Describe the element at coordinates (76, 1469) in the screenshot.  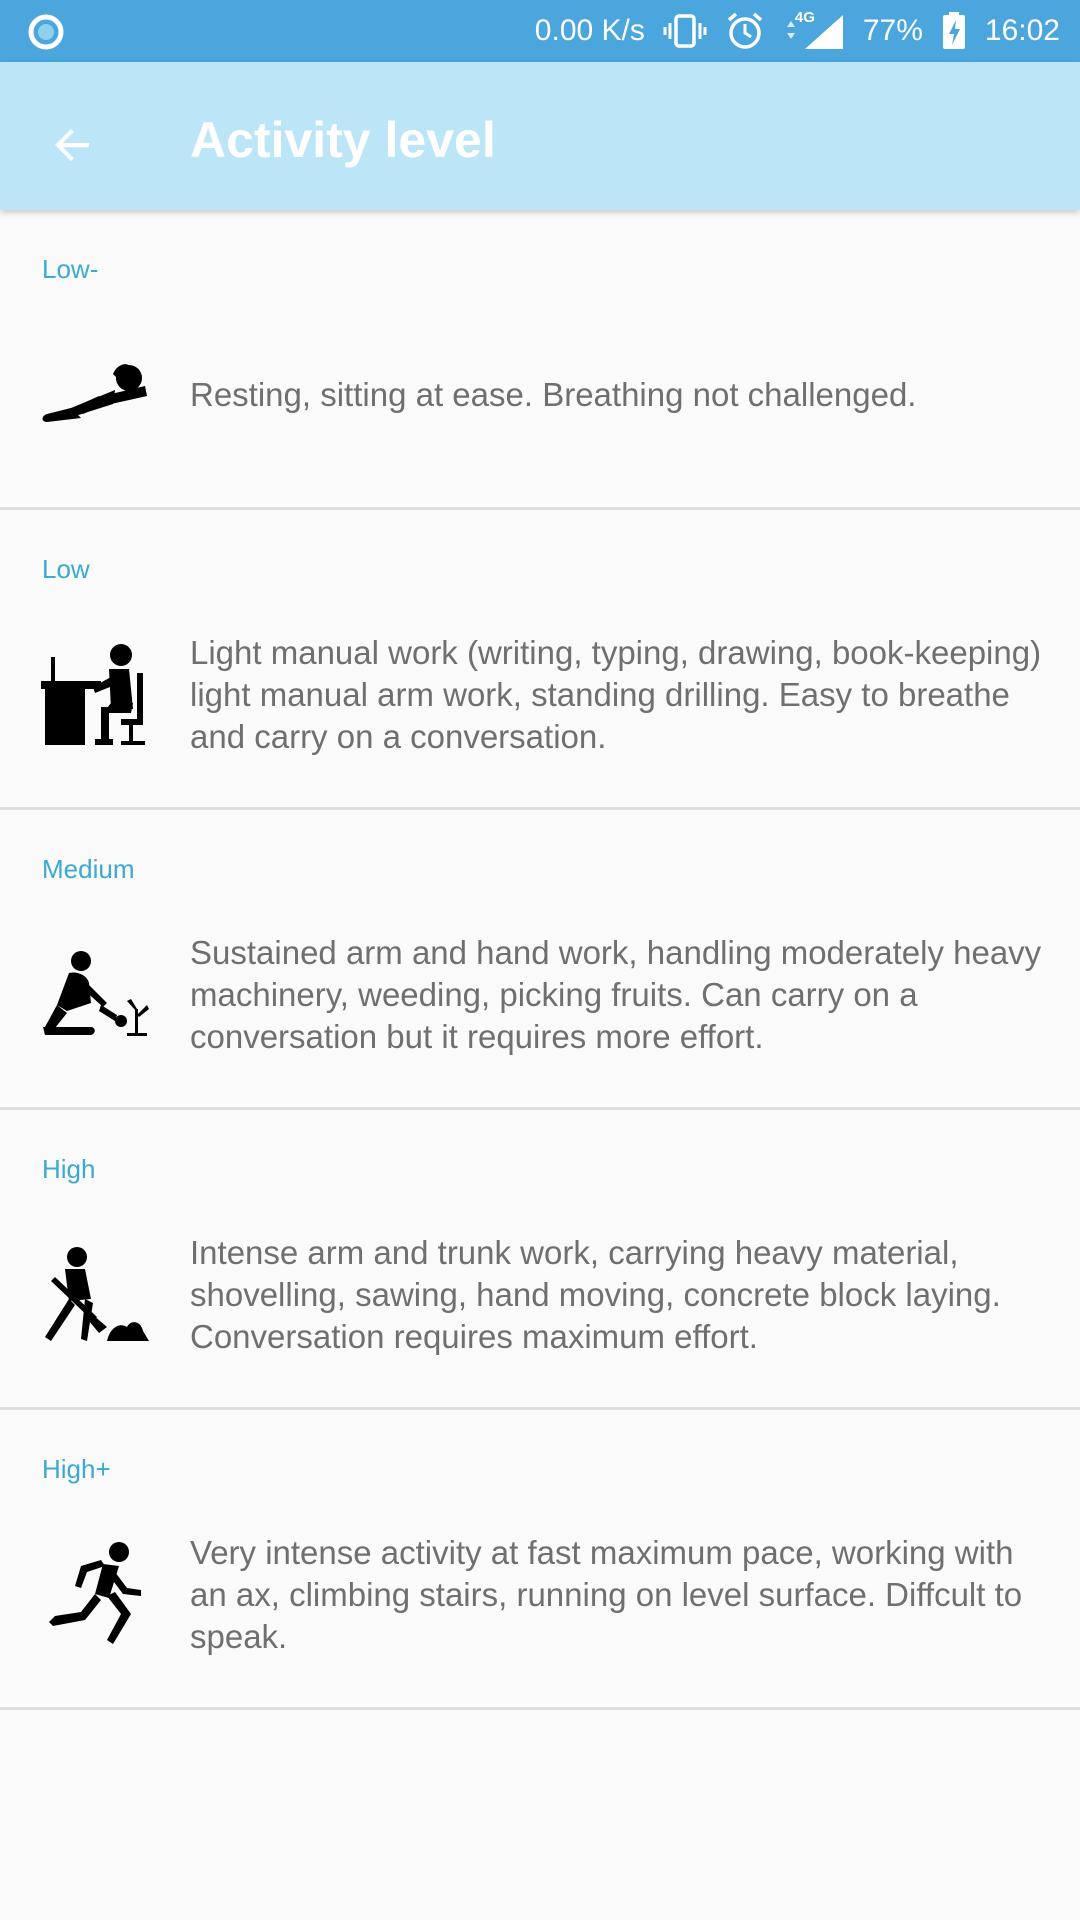
I see `level-label: High+` at that location.